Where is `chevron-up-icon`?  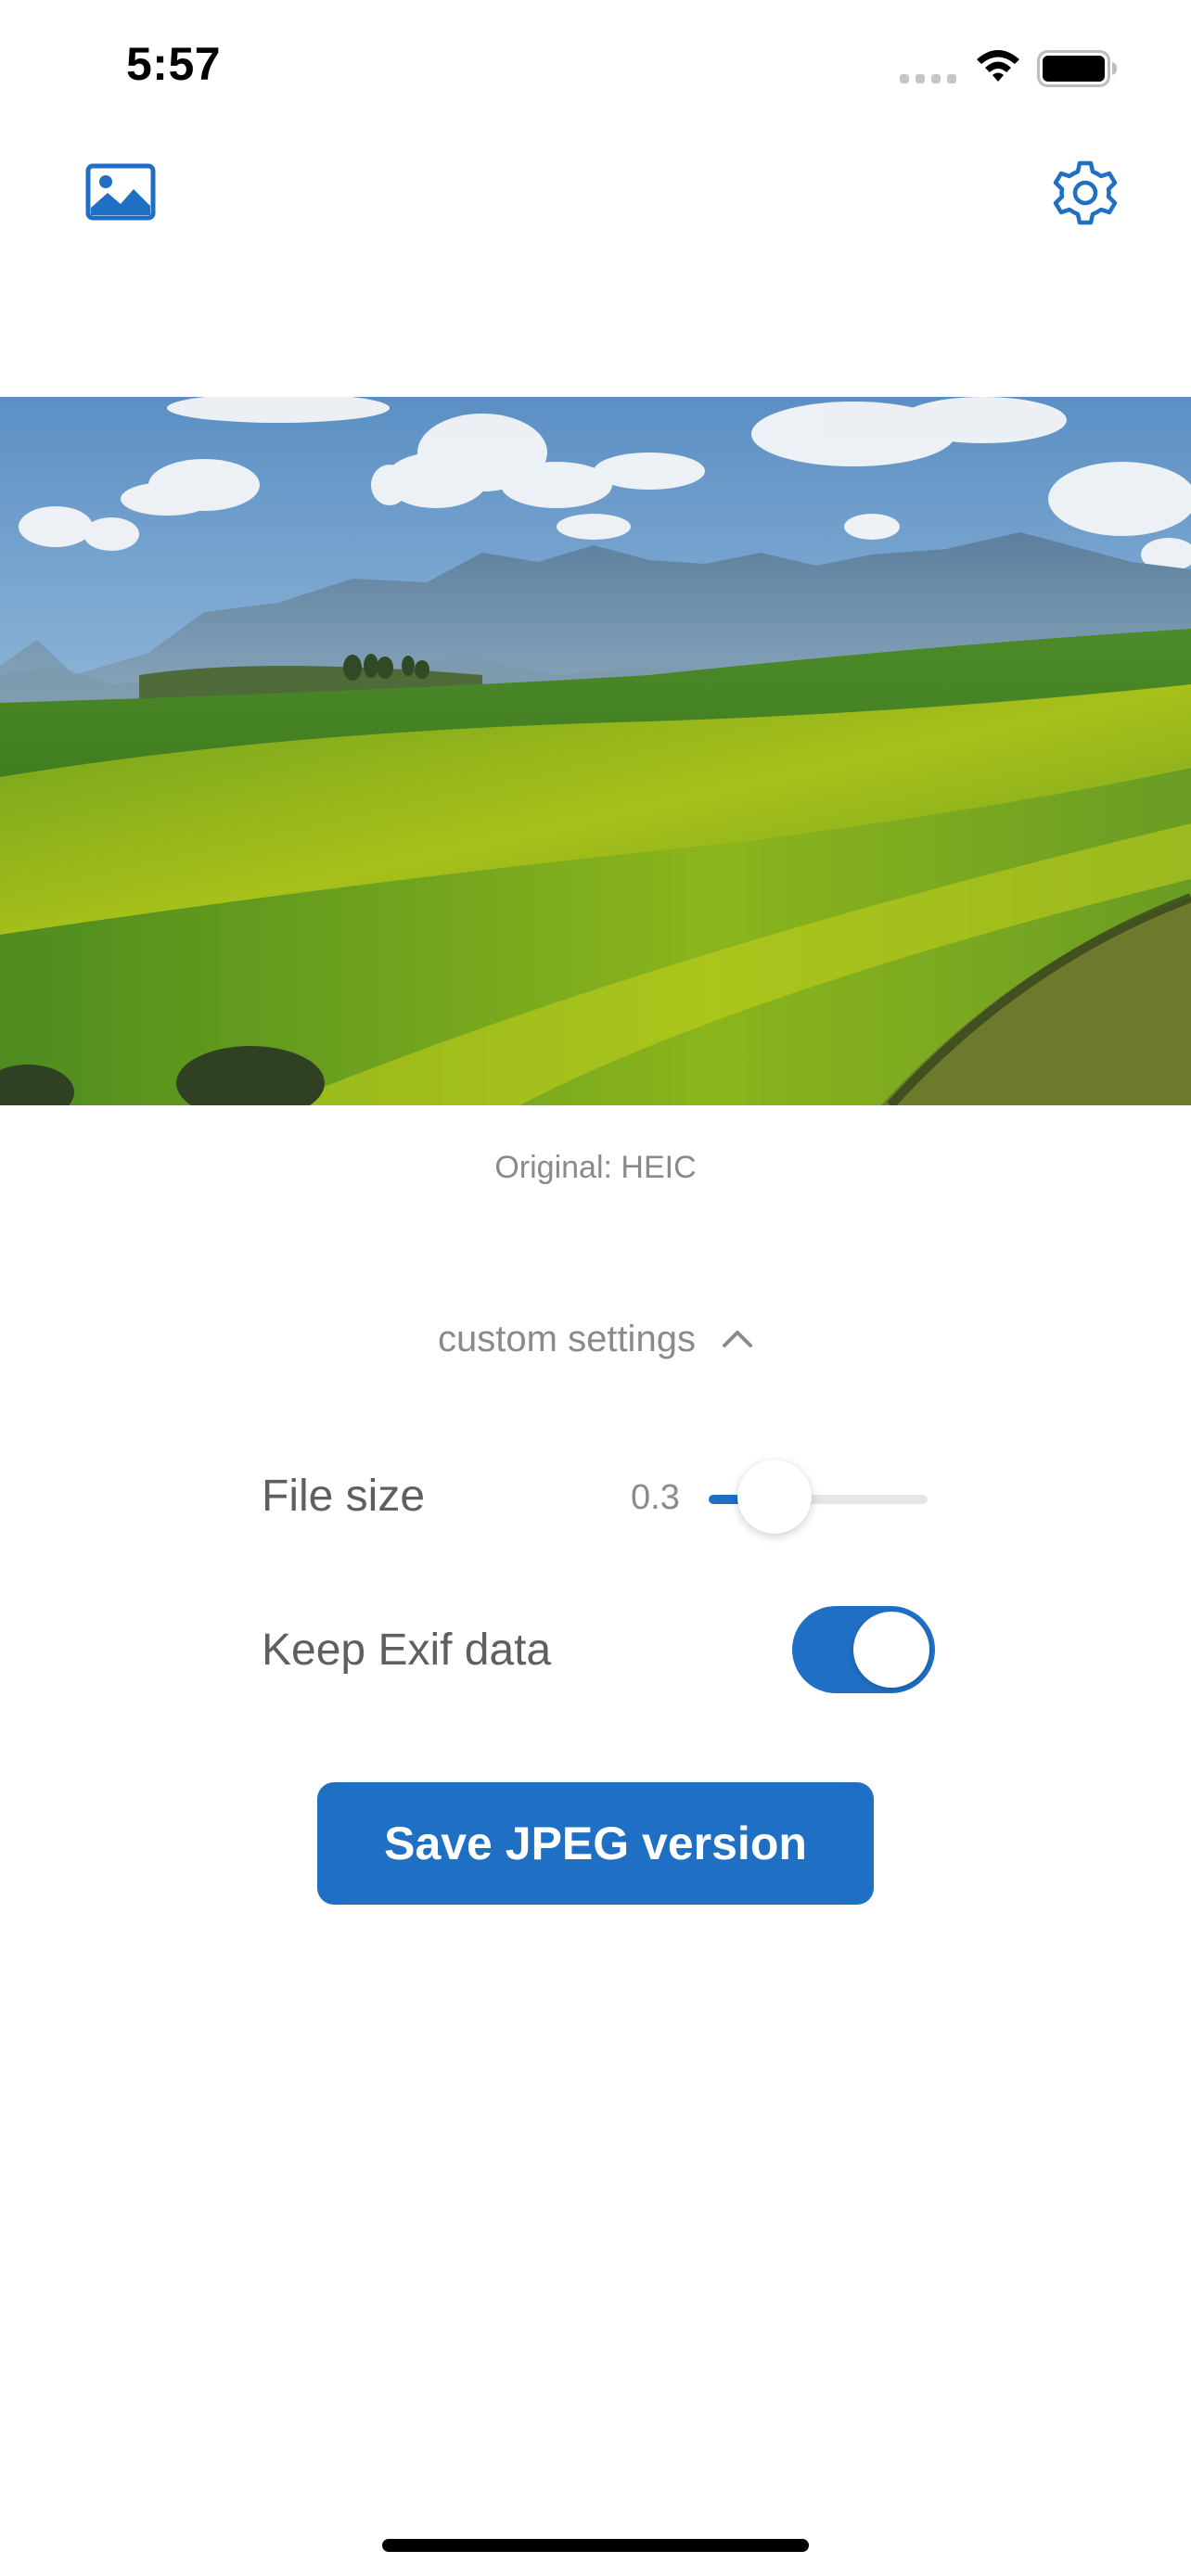 chevron-up-icon is located at coordinates (737, 1338).